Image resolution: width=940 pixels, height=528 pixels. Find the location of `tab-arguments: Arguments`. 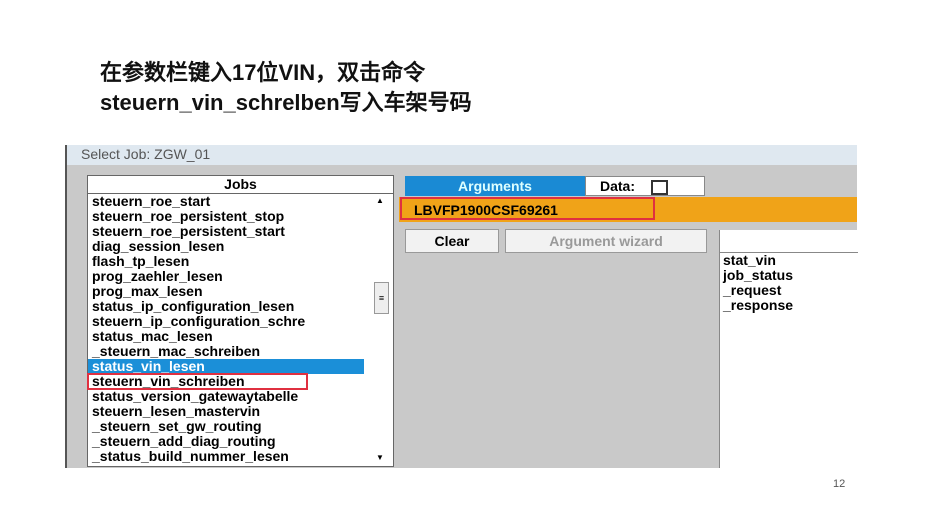

tab-arguments: Arguments is located at coordinates (495, 186).